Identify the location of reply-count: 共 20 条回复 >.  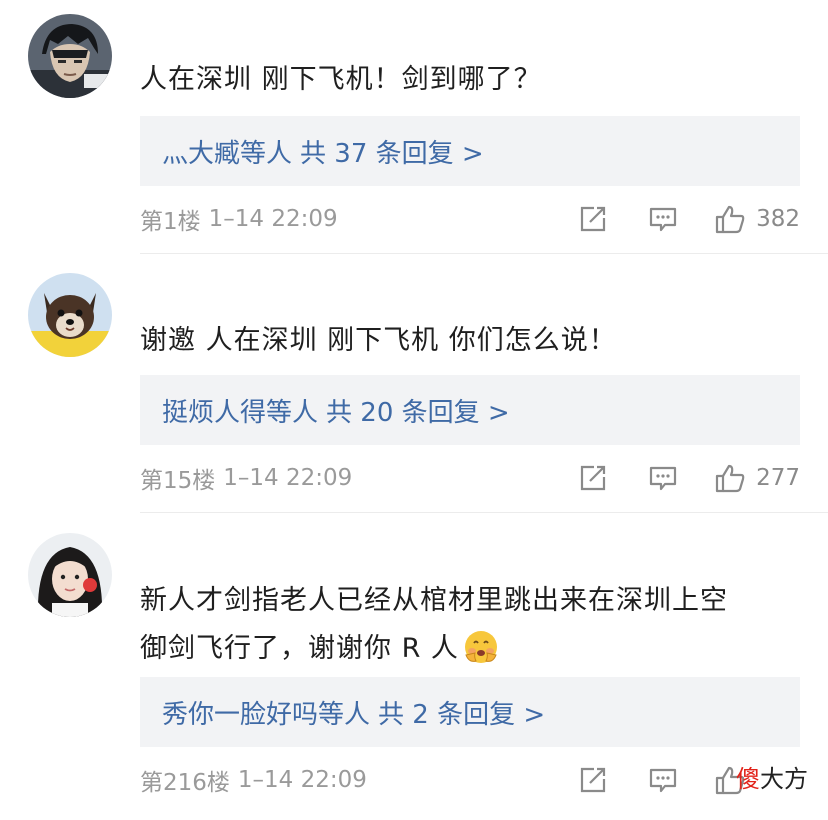
(418, 412).